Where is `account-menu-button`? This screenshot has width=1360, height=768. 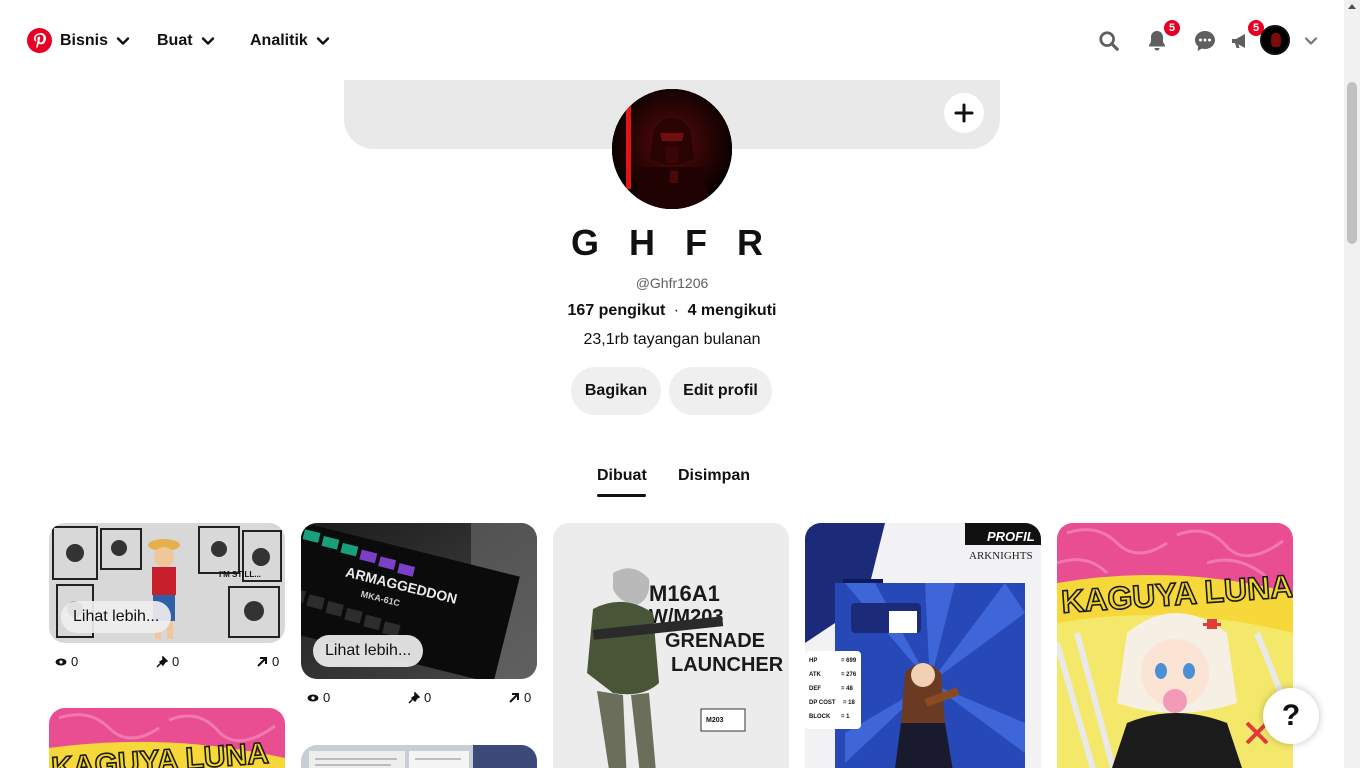
account-menu-button is located at coordinates (1311, 41).